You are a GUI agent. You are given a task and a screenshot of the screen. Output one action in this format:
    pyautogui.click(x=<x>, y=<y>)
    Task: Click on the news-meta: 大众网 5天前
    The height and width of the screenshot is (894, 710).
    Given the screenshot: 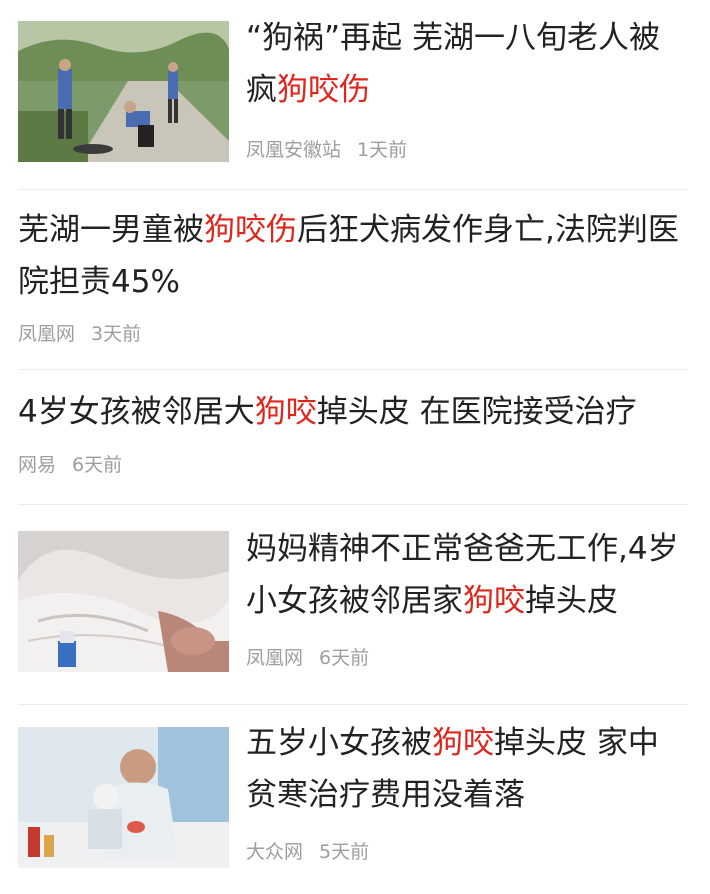 What is the action you would take?
    pyautogui.click(x=315, y=852)
    